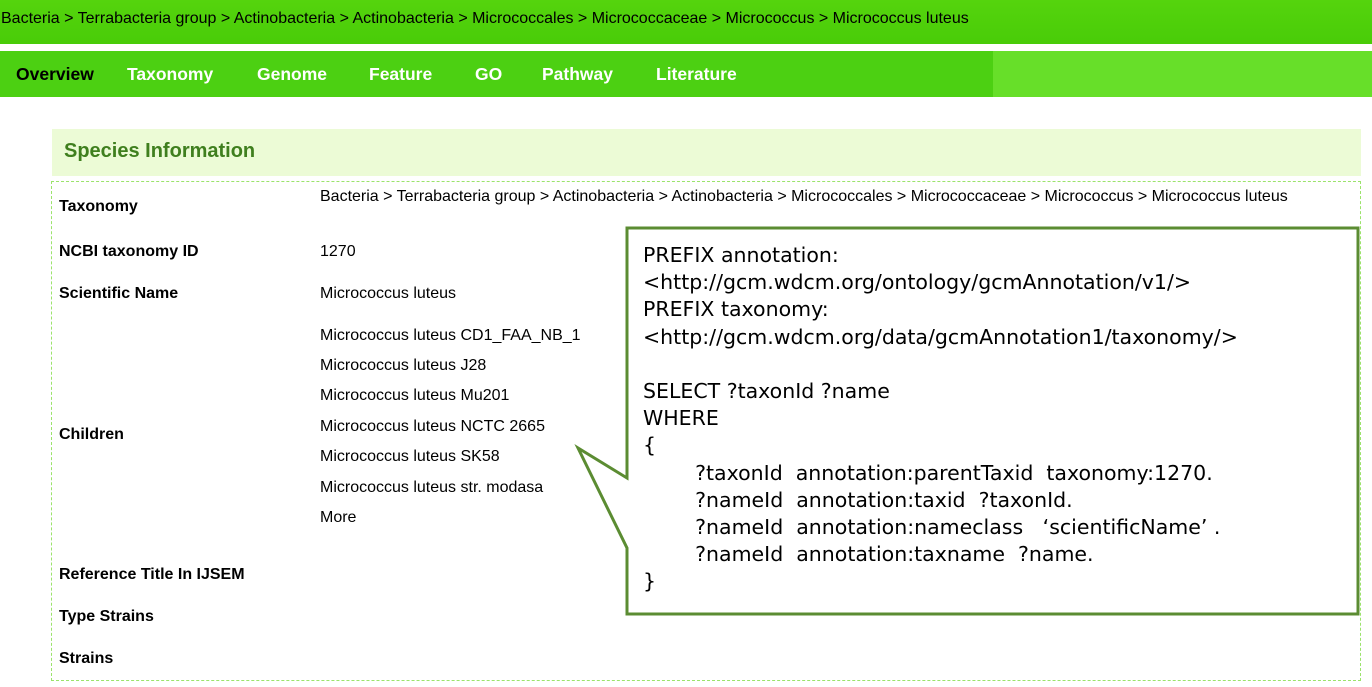 Image resolution: width=1372 pixels, height=687 pixels. Describe the element at coordinates (55, 74) in the screenshot. I see `tab-overview: Overview` at that location.